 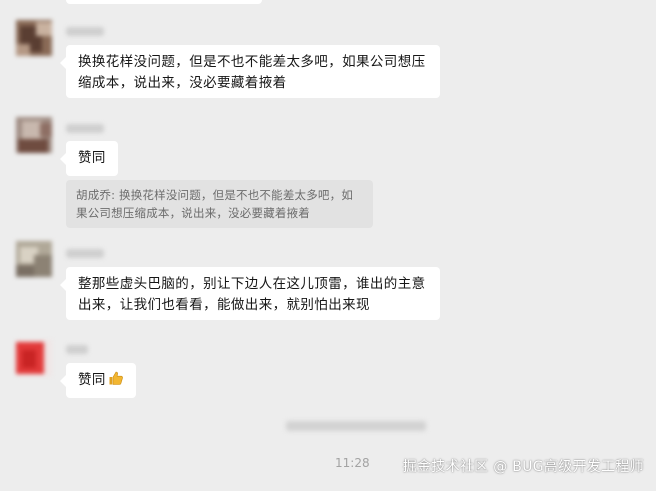 I want to click on message-bubble: 换换花样没问题，但是不也不能差太多吧，如果公司想压缩成本，说出来，没必要藏着掖着, so click(x=250, y=71).